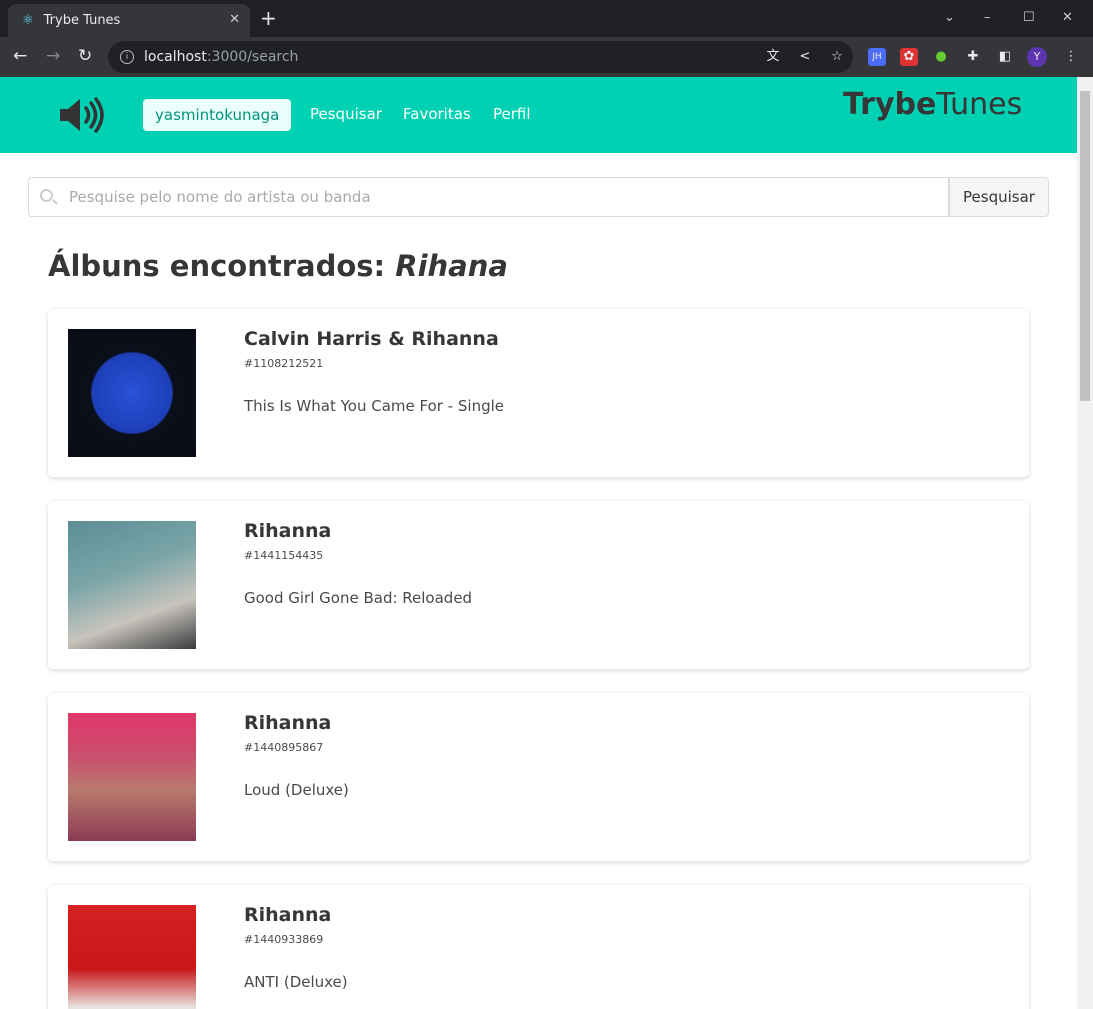  What do you see at coordinates (222, 266) in the screenshot?
I see `heading-label: Álbuns encontrados:` at bounding box center [222, 266].